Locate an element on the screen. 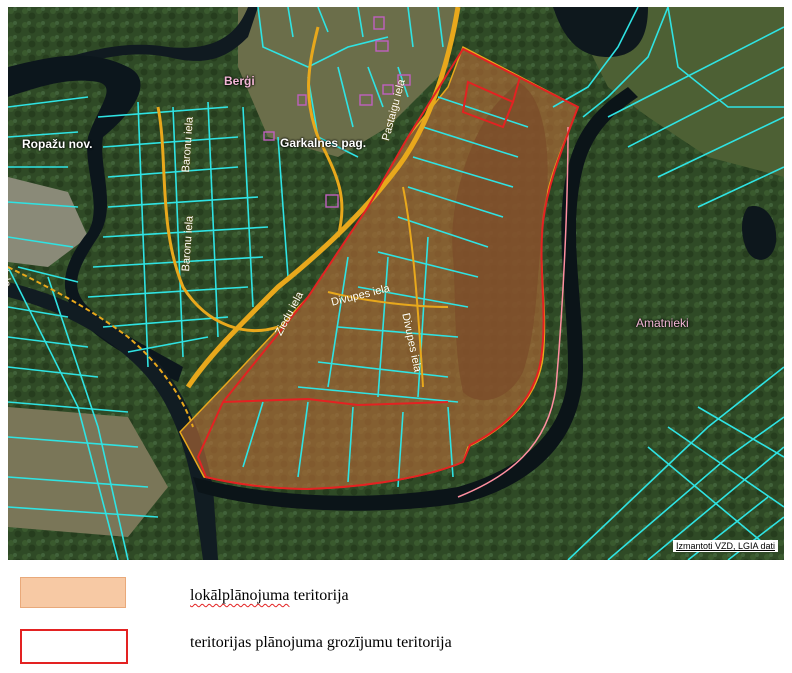 This screenshot has width=792, height=673. label-amatnieki: Amatnieki is located at coordinates (662, 323).